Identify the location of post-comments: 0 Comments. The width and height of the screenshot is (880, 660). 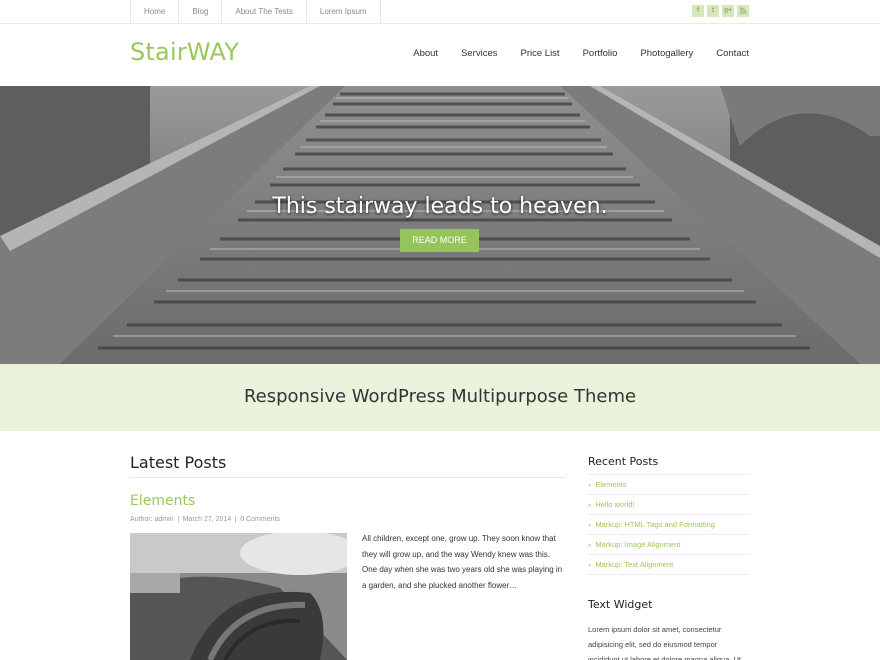
(259, 519).